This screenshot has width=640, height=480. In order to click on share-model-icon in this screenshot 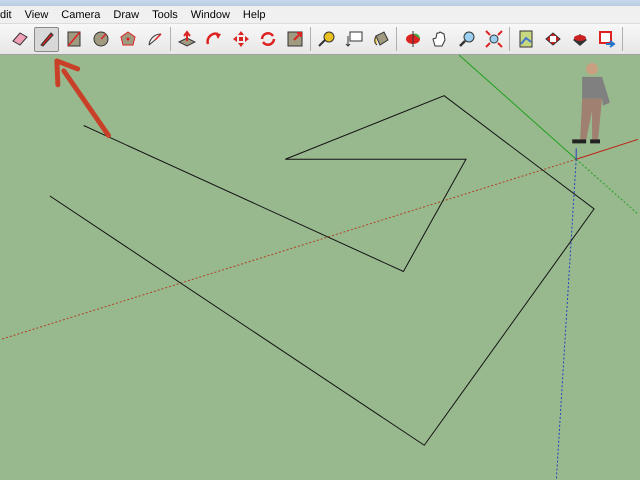, I will do `click(607, 39)`.